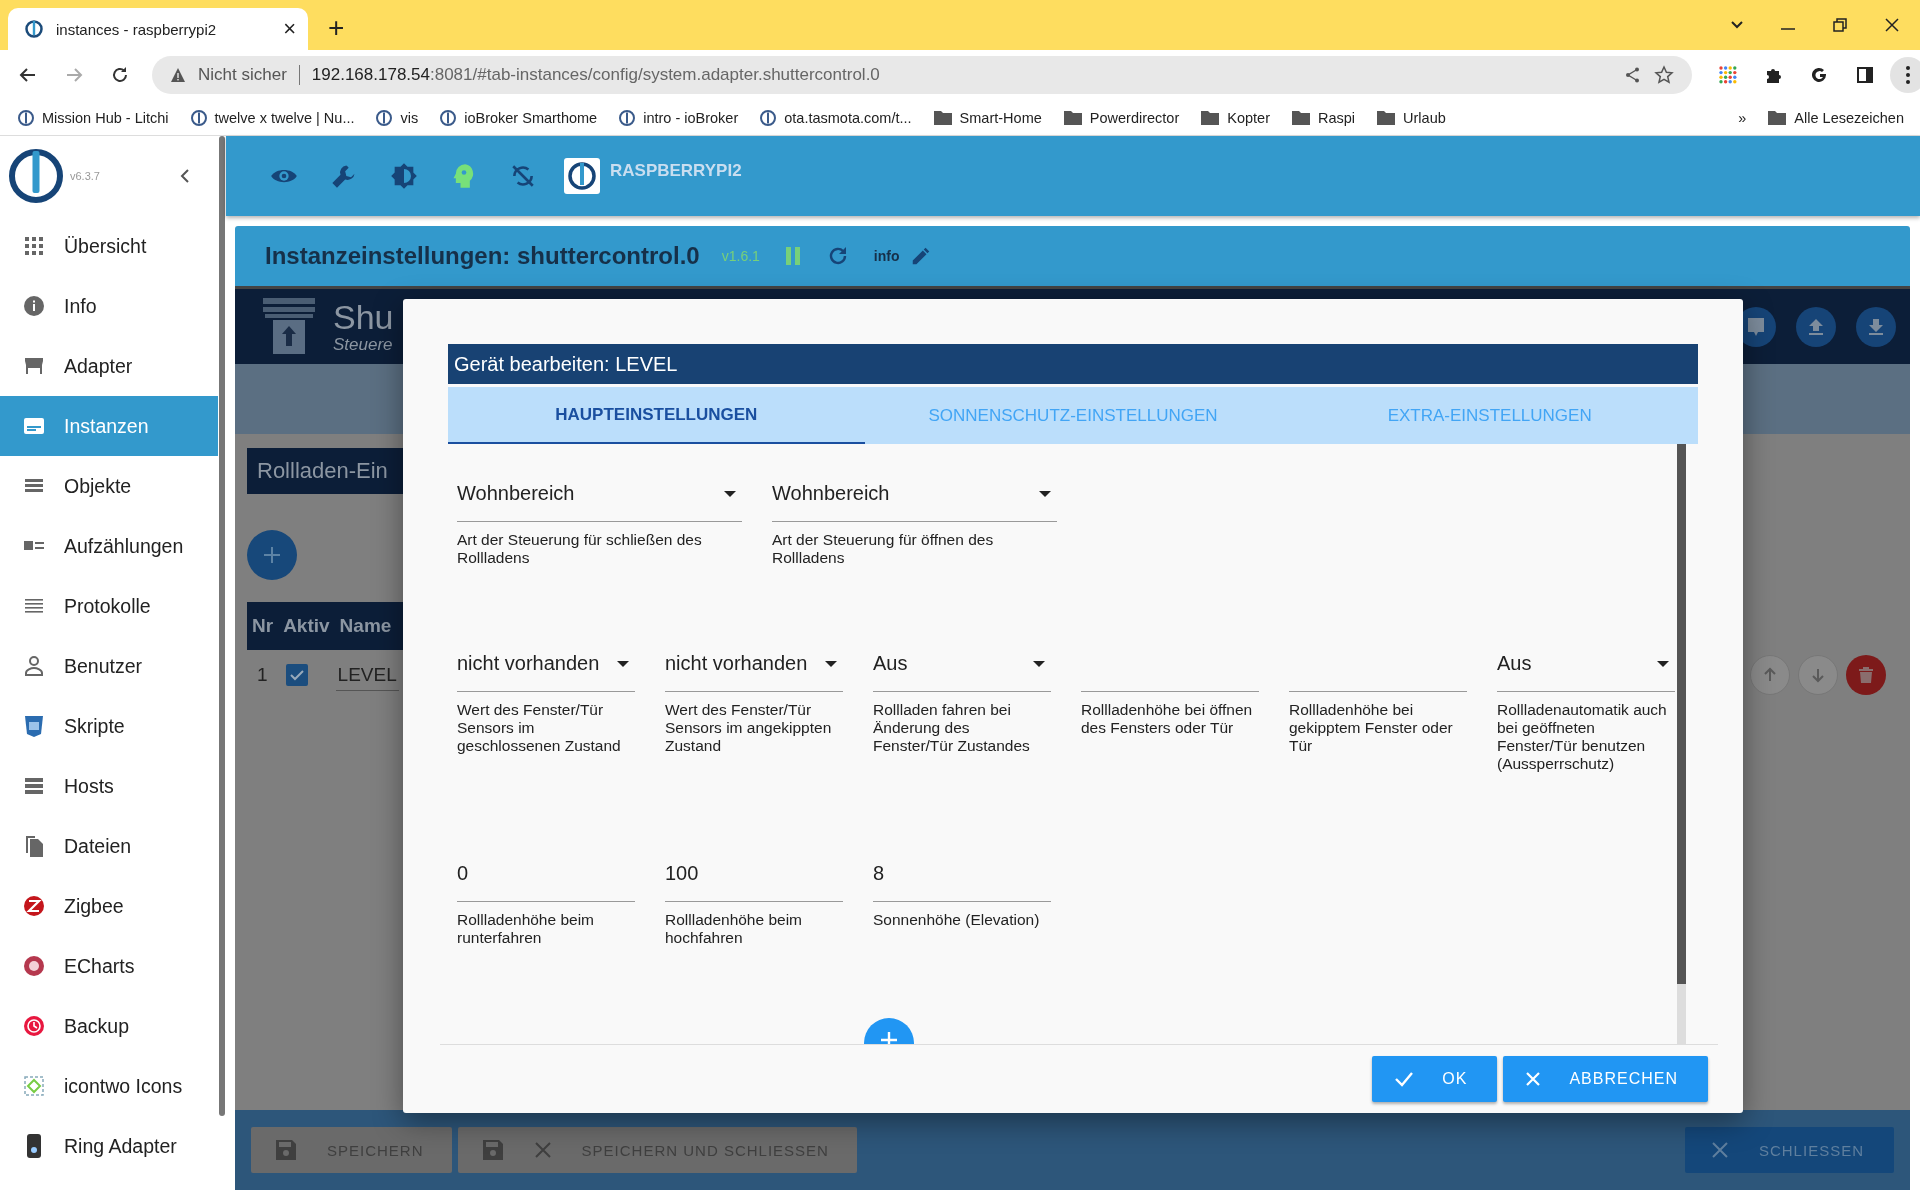 The width and height of the screenshot is (1920, 1200). Describe the element at coordinates (679, 117) in the screenshot. I see `bookmark-item: intro - ioBroker` at that location.